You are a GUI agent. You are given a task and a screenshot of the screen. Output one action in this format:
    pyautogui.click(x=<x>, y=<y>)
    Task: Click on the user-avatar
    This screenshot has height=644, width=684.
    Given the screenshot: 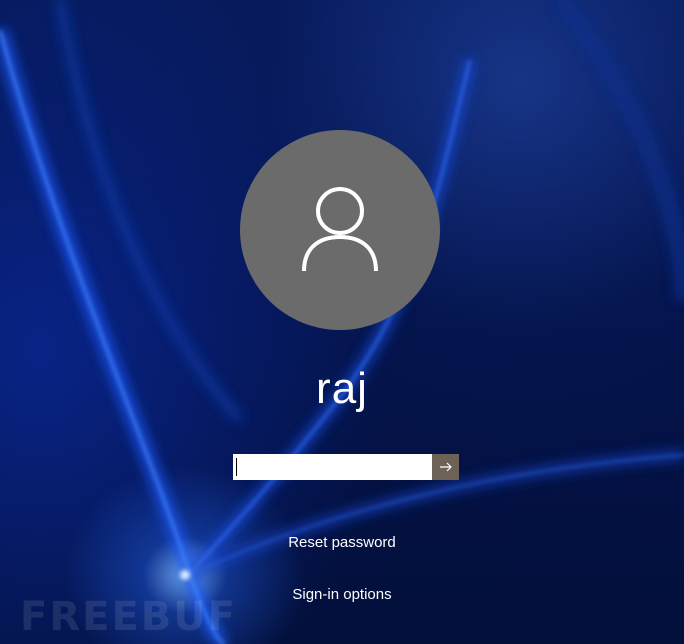 What is the action you would take?
    pyautogui.click(x=340, y=230)
    